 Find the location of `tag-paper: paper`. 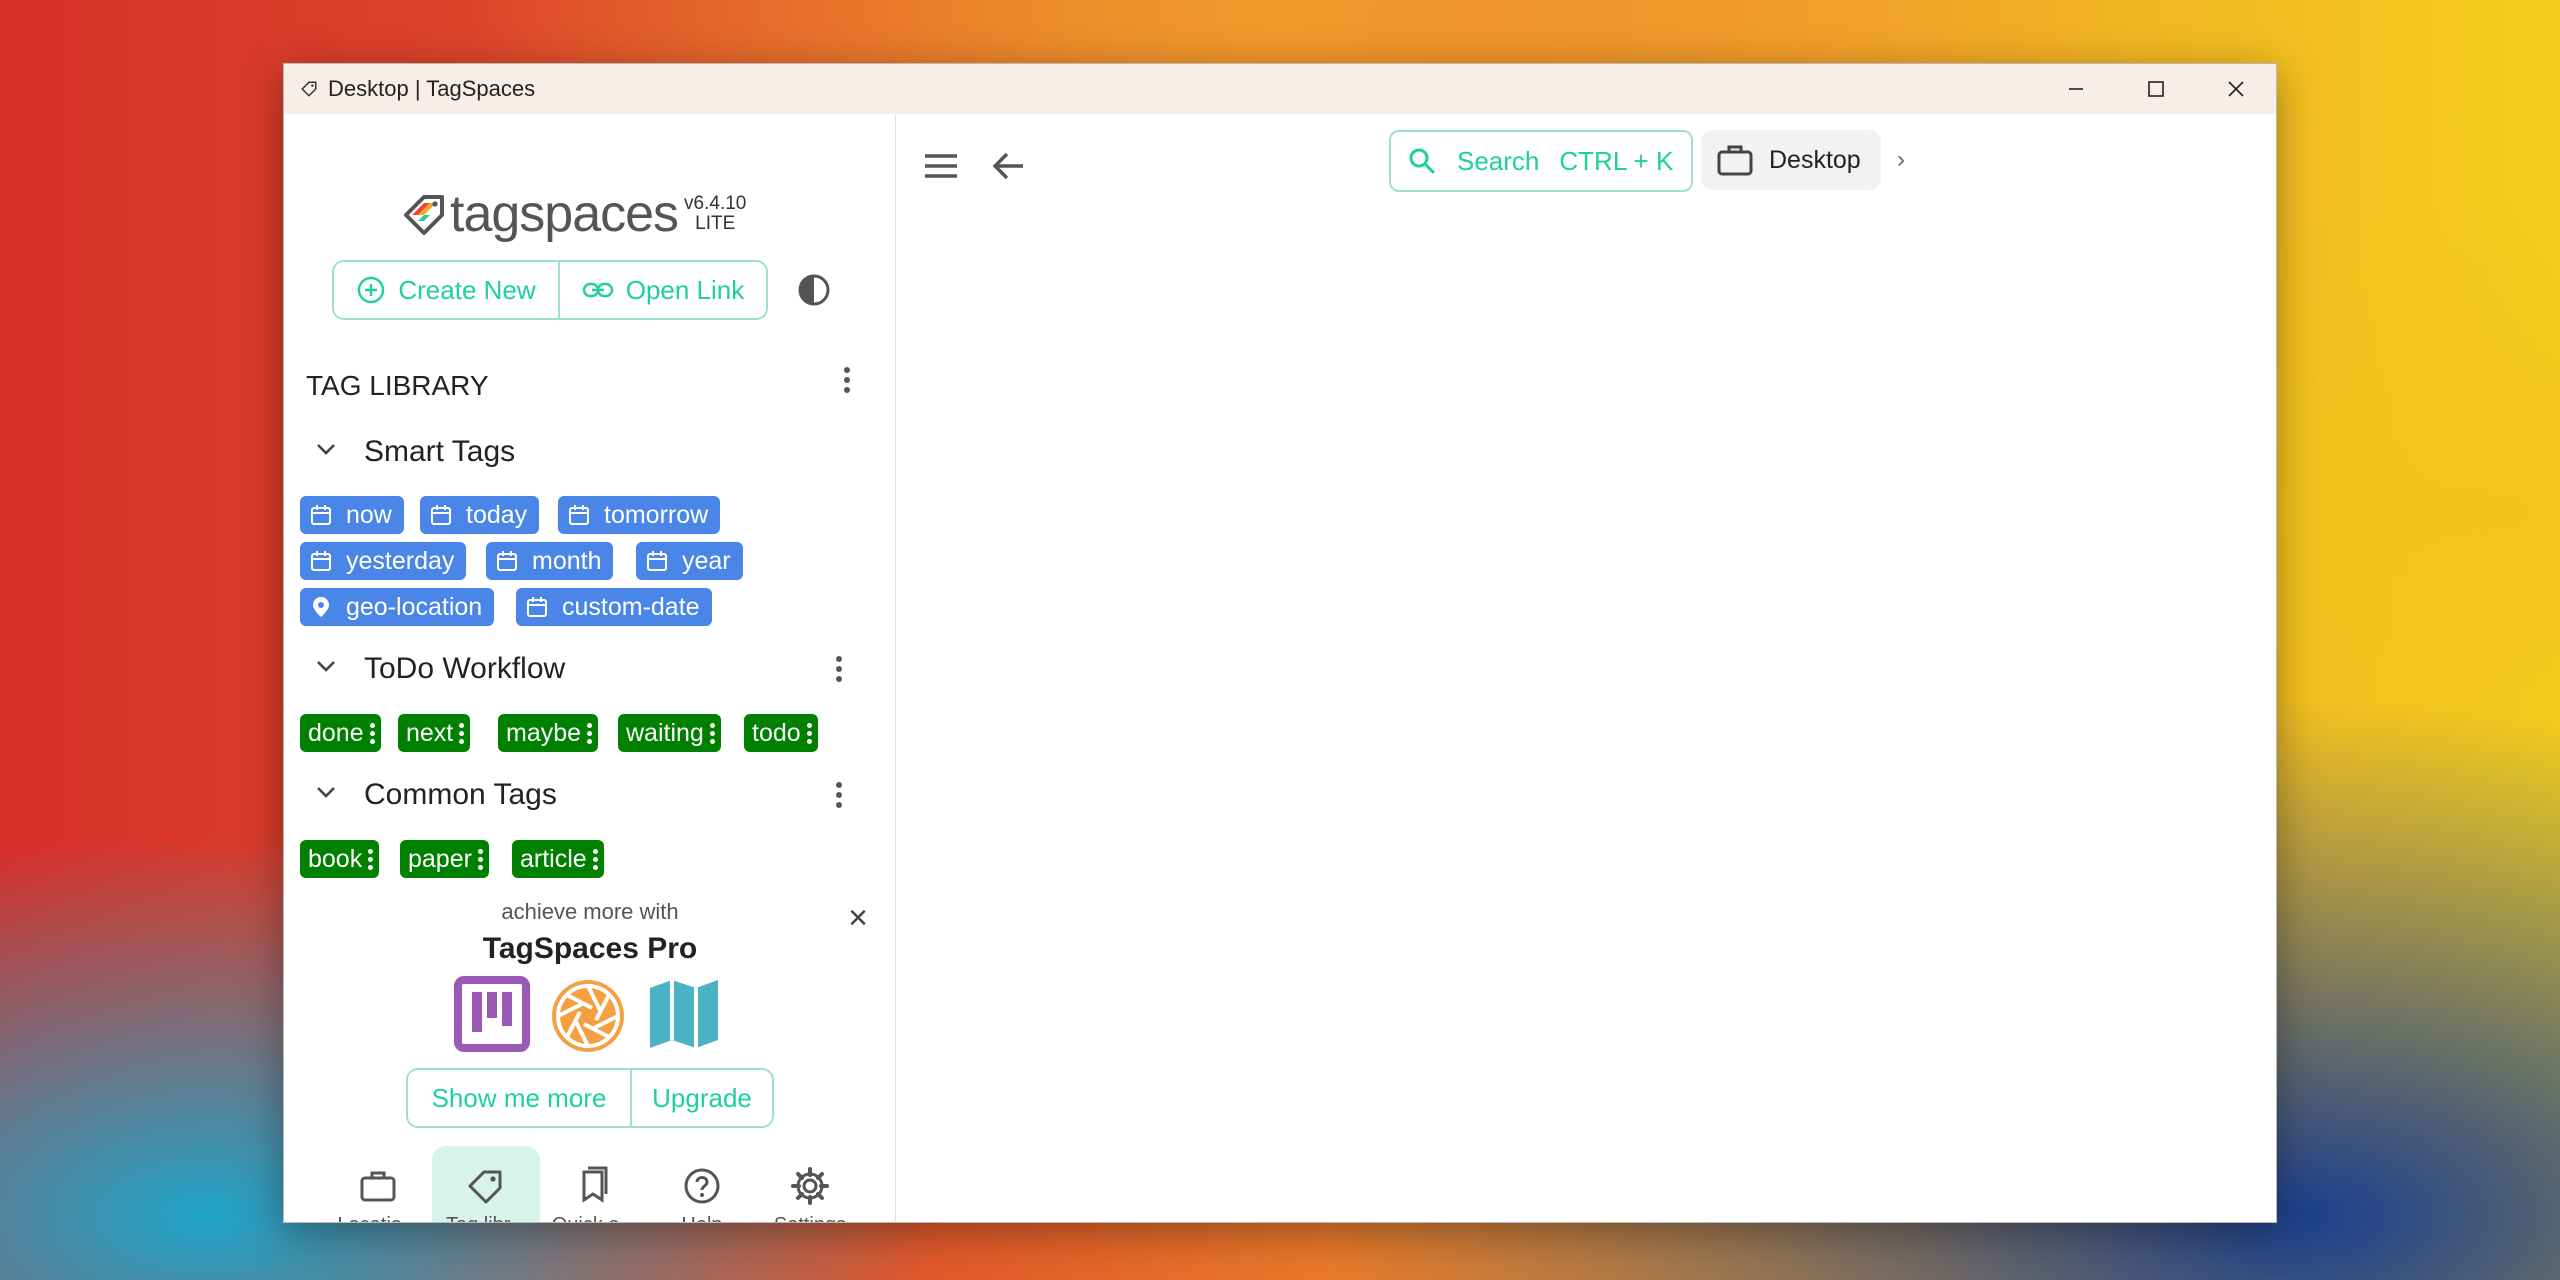

tag-paper: paper is located at coordinates (444, 859).